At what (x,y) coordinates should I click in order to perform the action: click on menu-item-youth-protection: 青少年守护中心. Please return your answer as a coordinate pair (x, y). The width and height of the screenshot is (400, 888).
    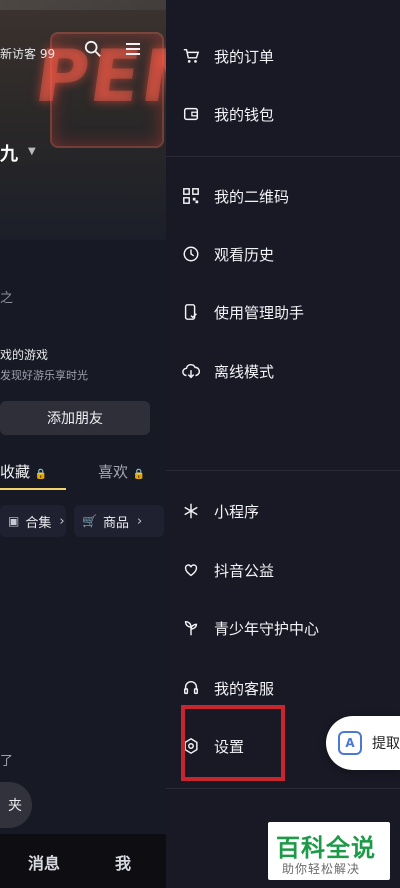
    Looking at the image, I should click on (250, 628).